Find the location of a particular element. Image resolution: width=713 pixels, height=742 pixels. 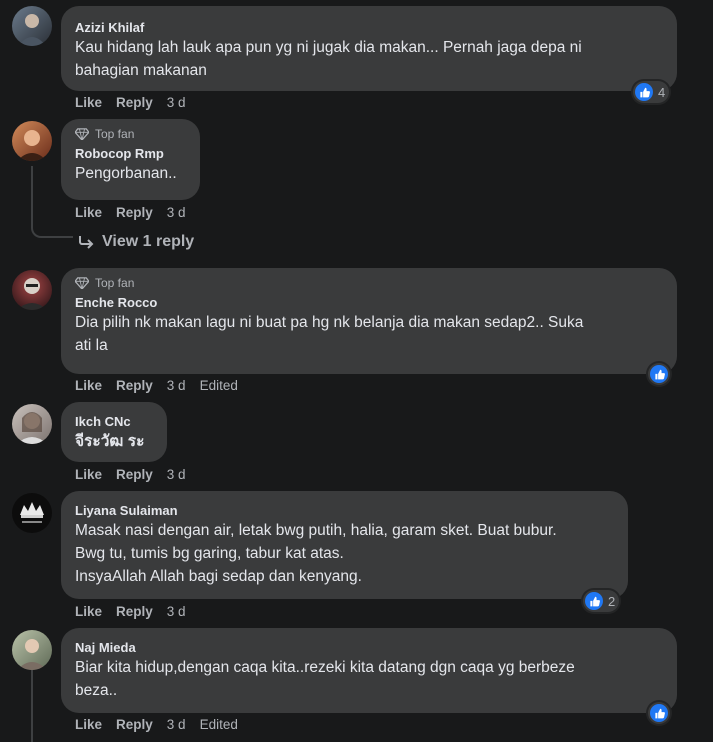

comment-text: Pengorbanan.. is located at coordinates (126, 173).